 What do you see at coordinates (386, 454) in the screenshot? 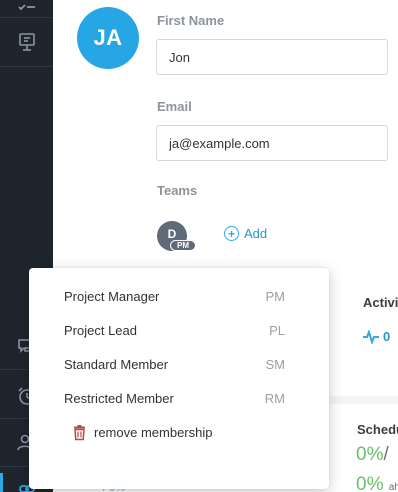
I see `schedule-slash: /` at bounding box center [386, 454].